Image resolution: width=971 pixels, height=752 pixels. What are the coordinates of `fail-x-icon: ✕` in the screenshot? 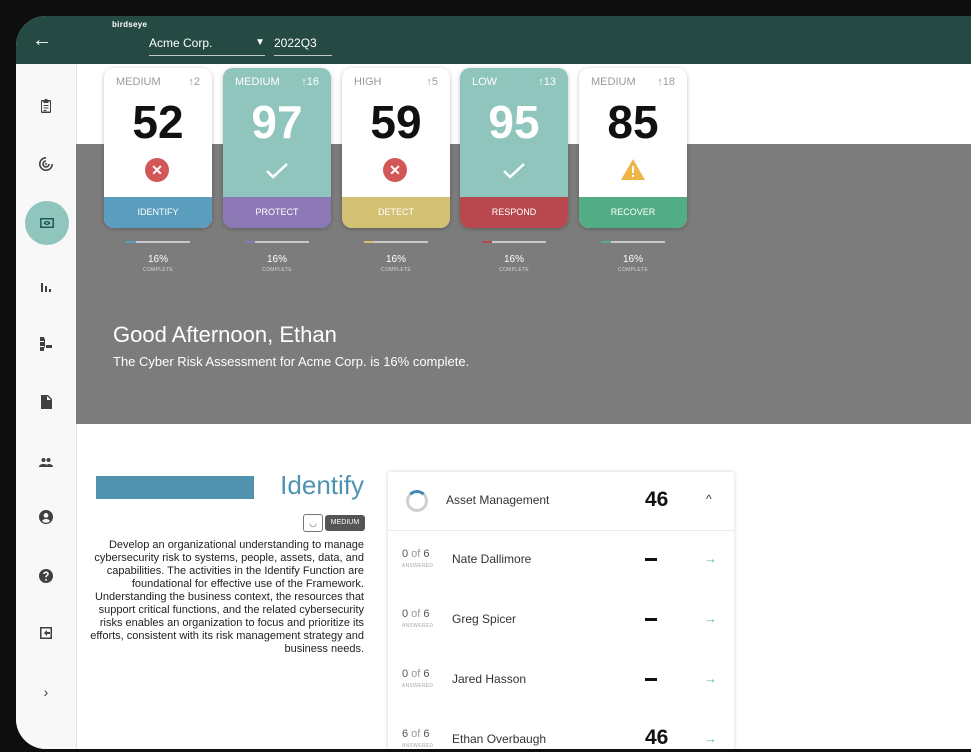 It's located at (157, 170).